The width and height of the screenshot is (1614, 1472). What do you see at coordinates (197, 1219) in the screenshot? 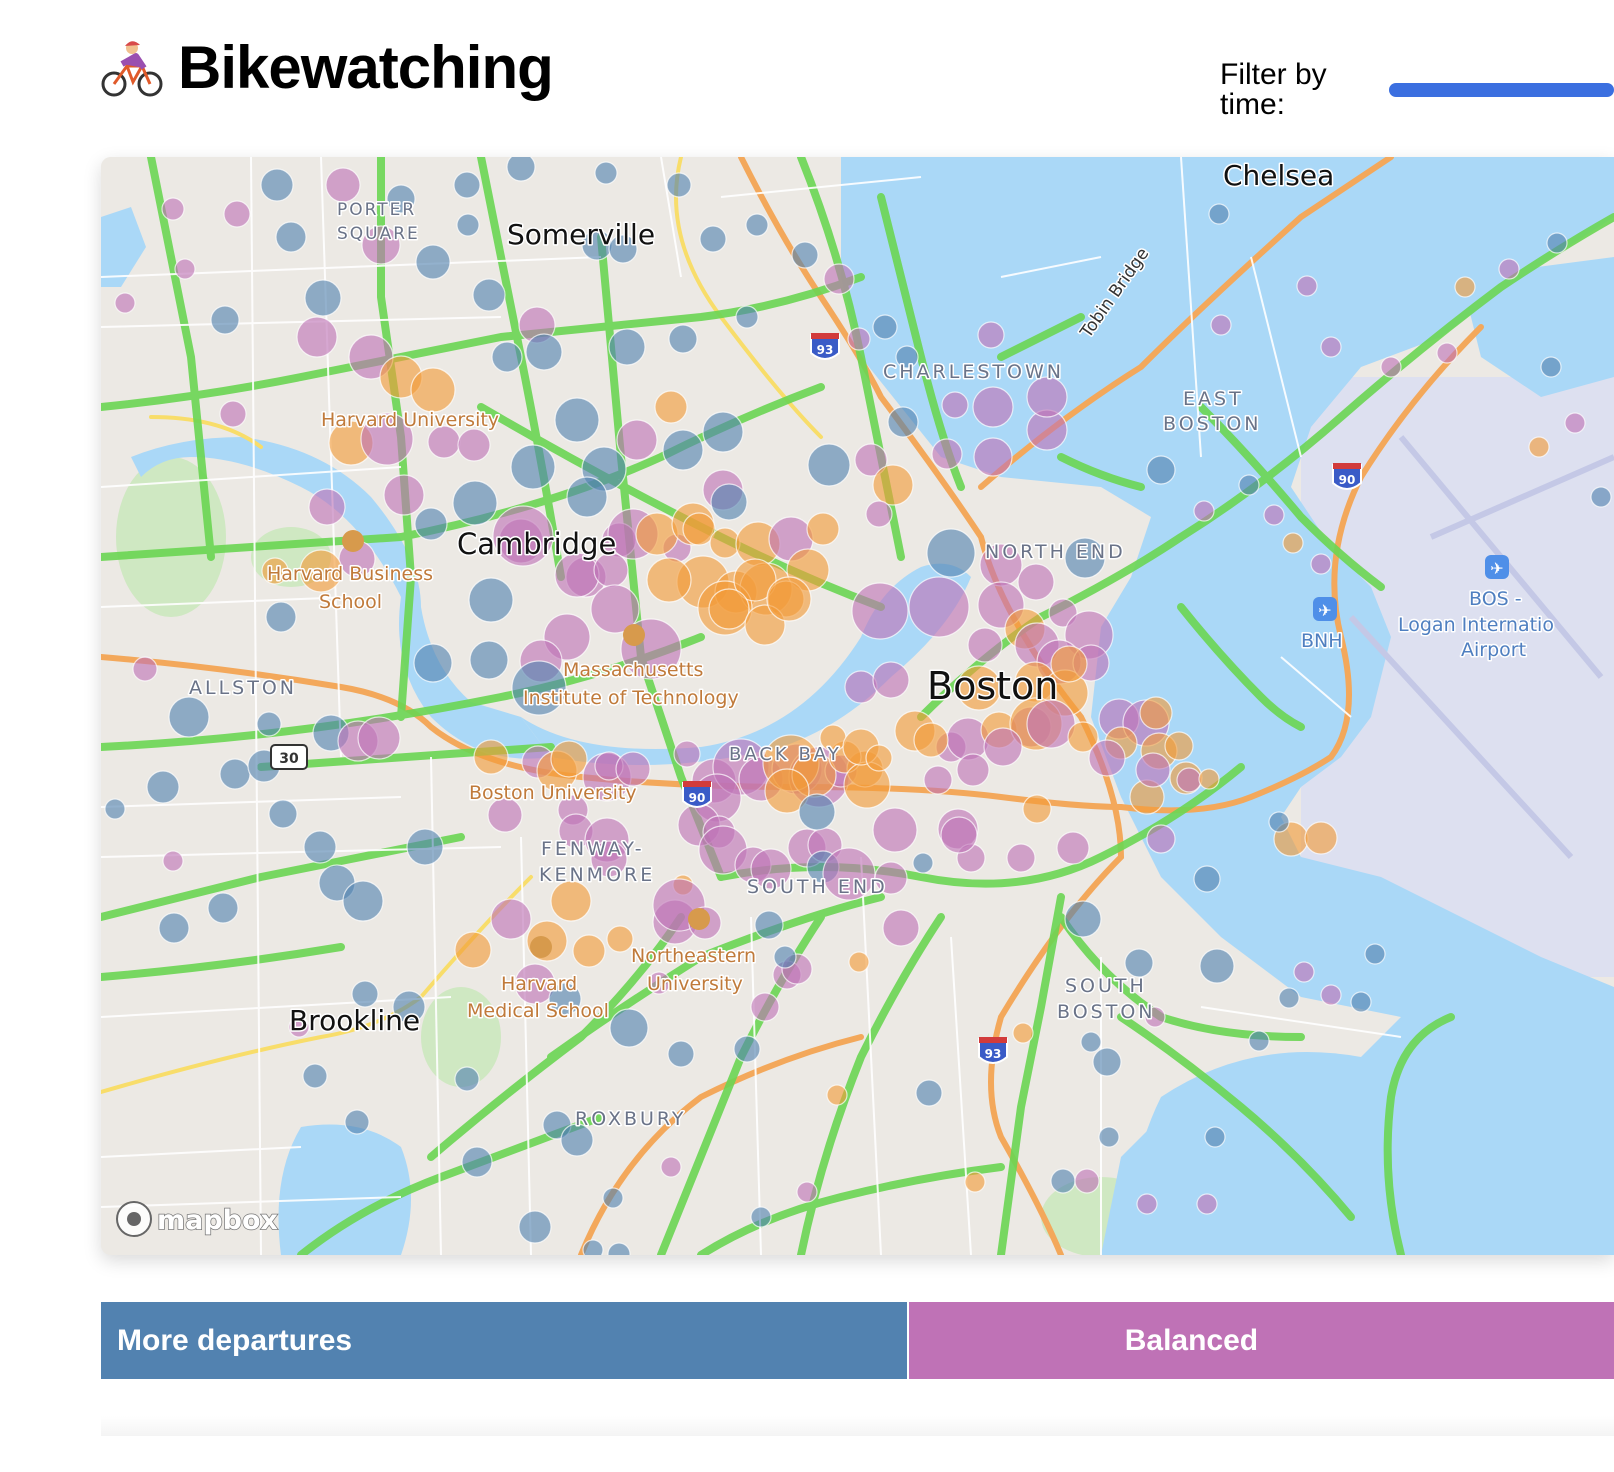
I see `mapbox-attribution: mapbox` at bounding box center [197, 1219].